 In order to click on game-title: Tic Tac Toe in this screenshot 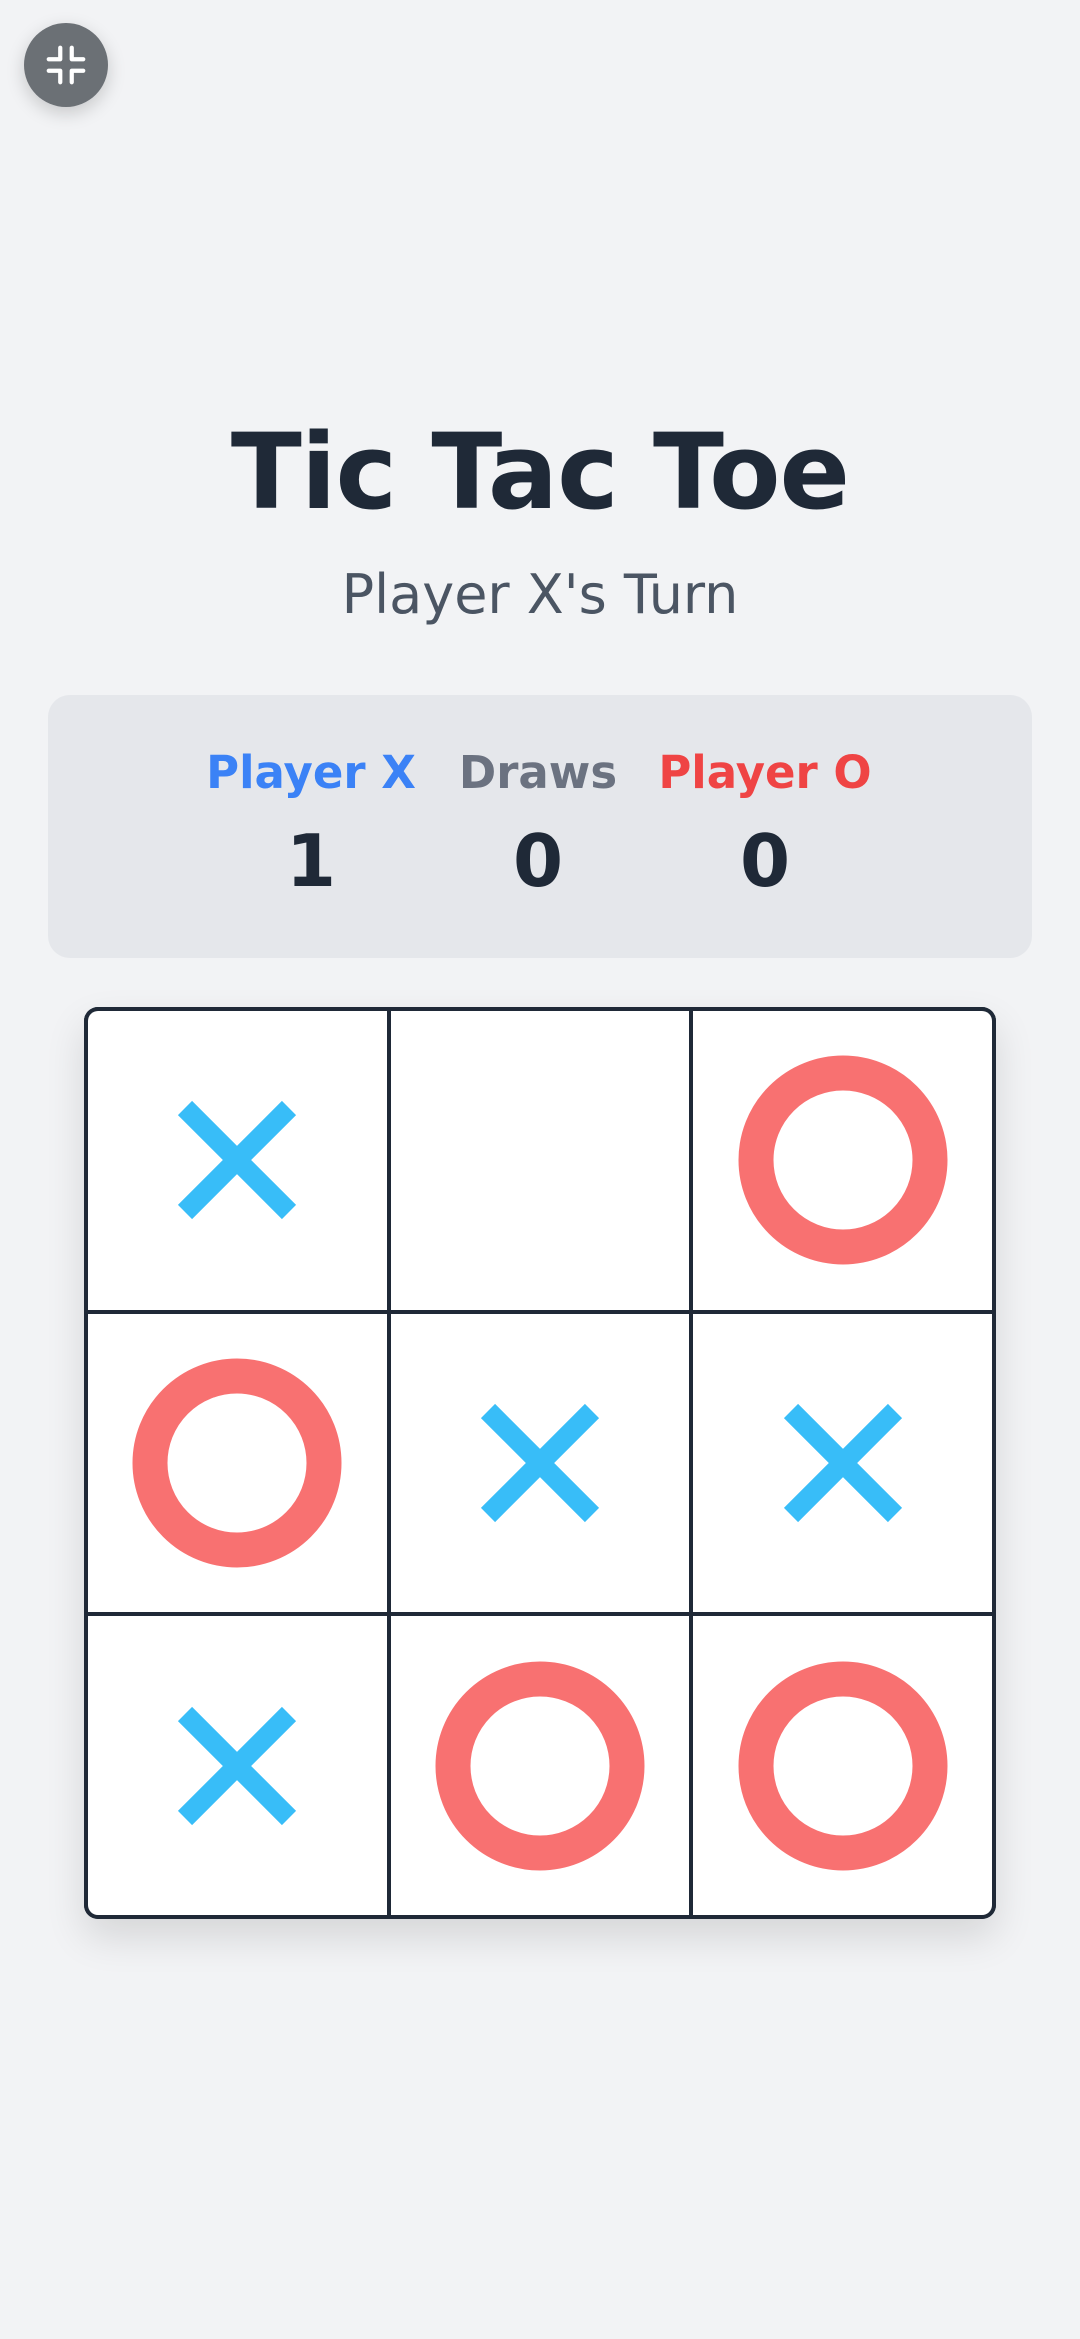, I will do `click(540, 472)`.